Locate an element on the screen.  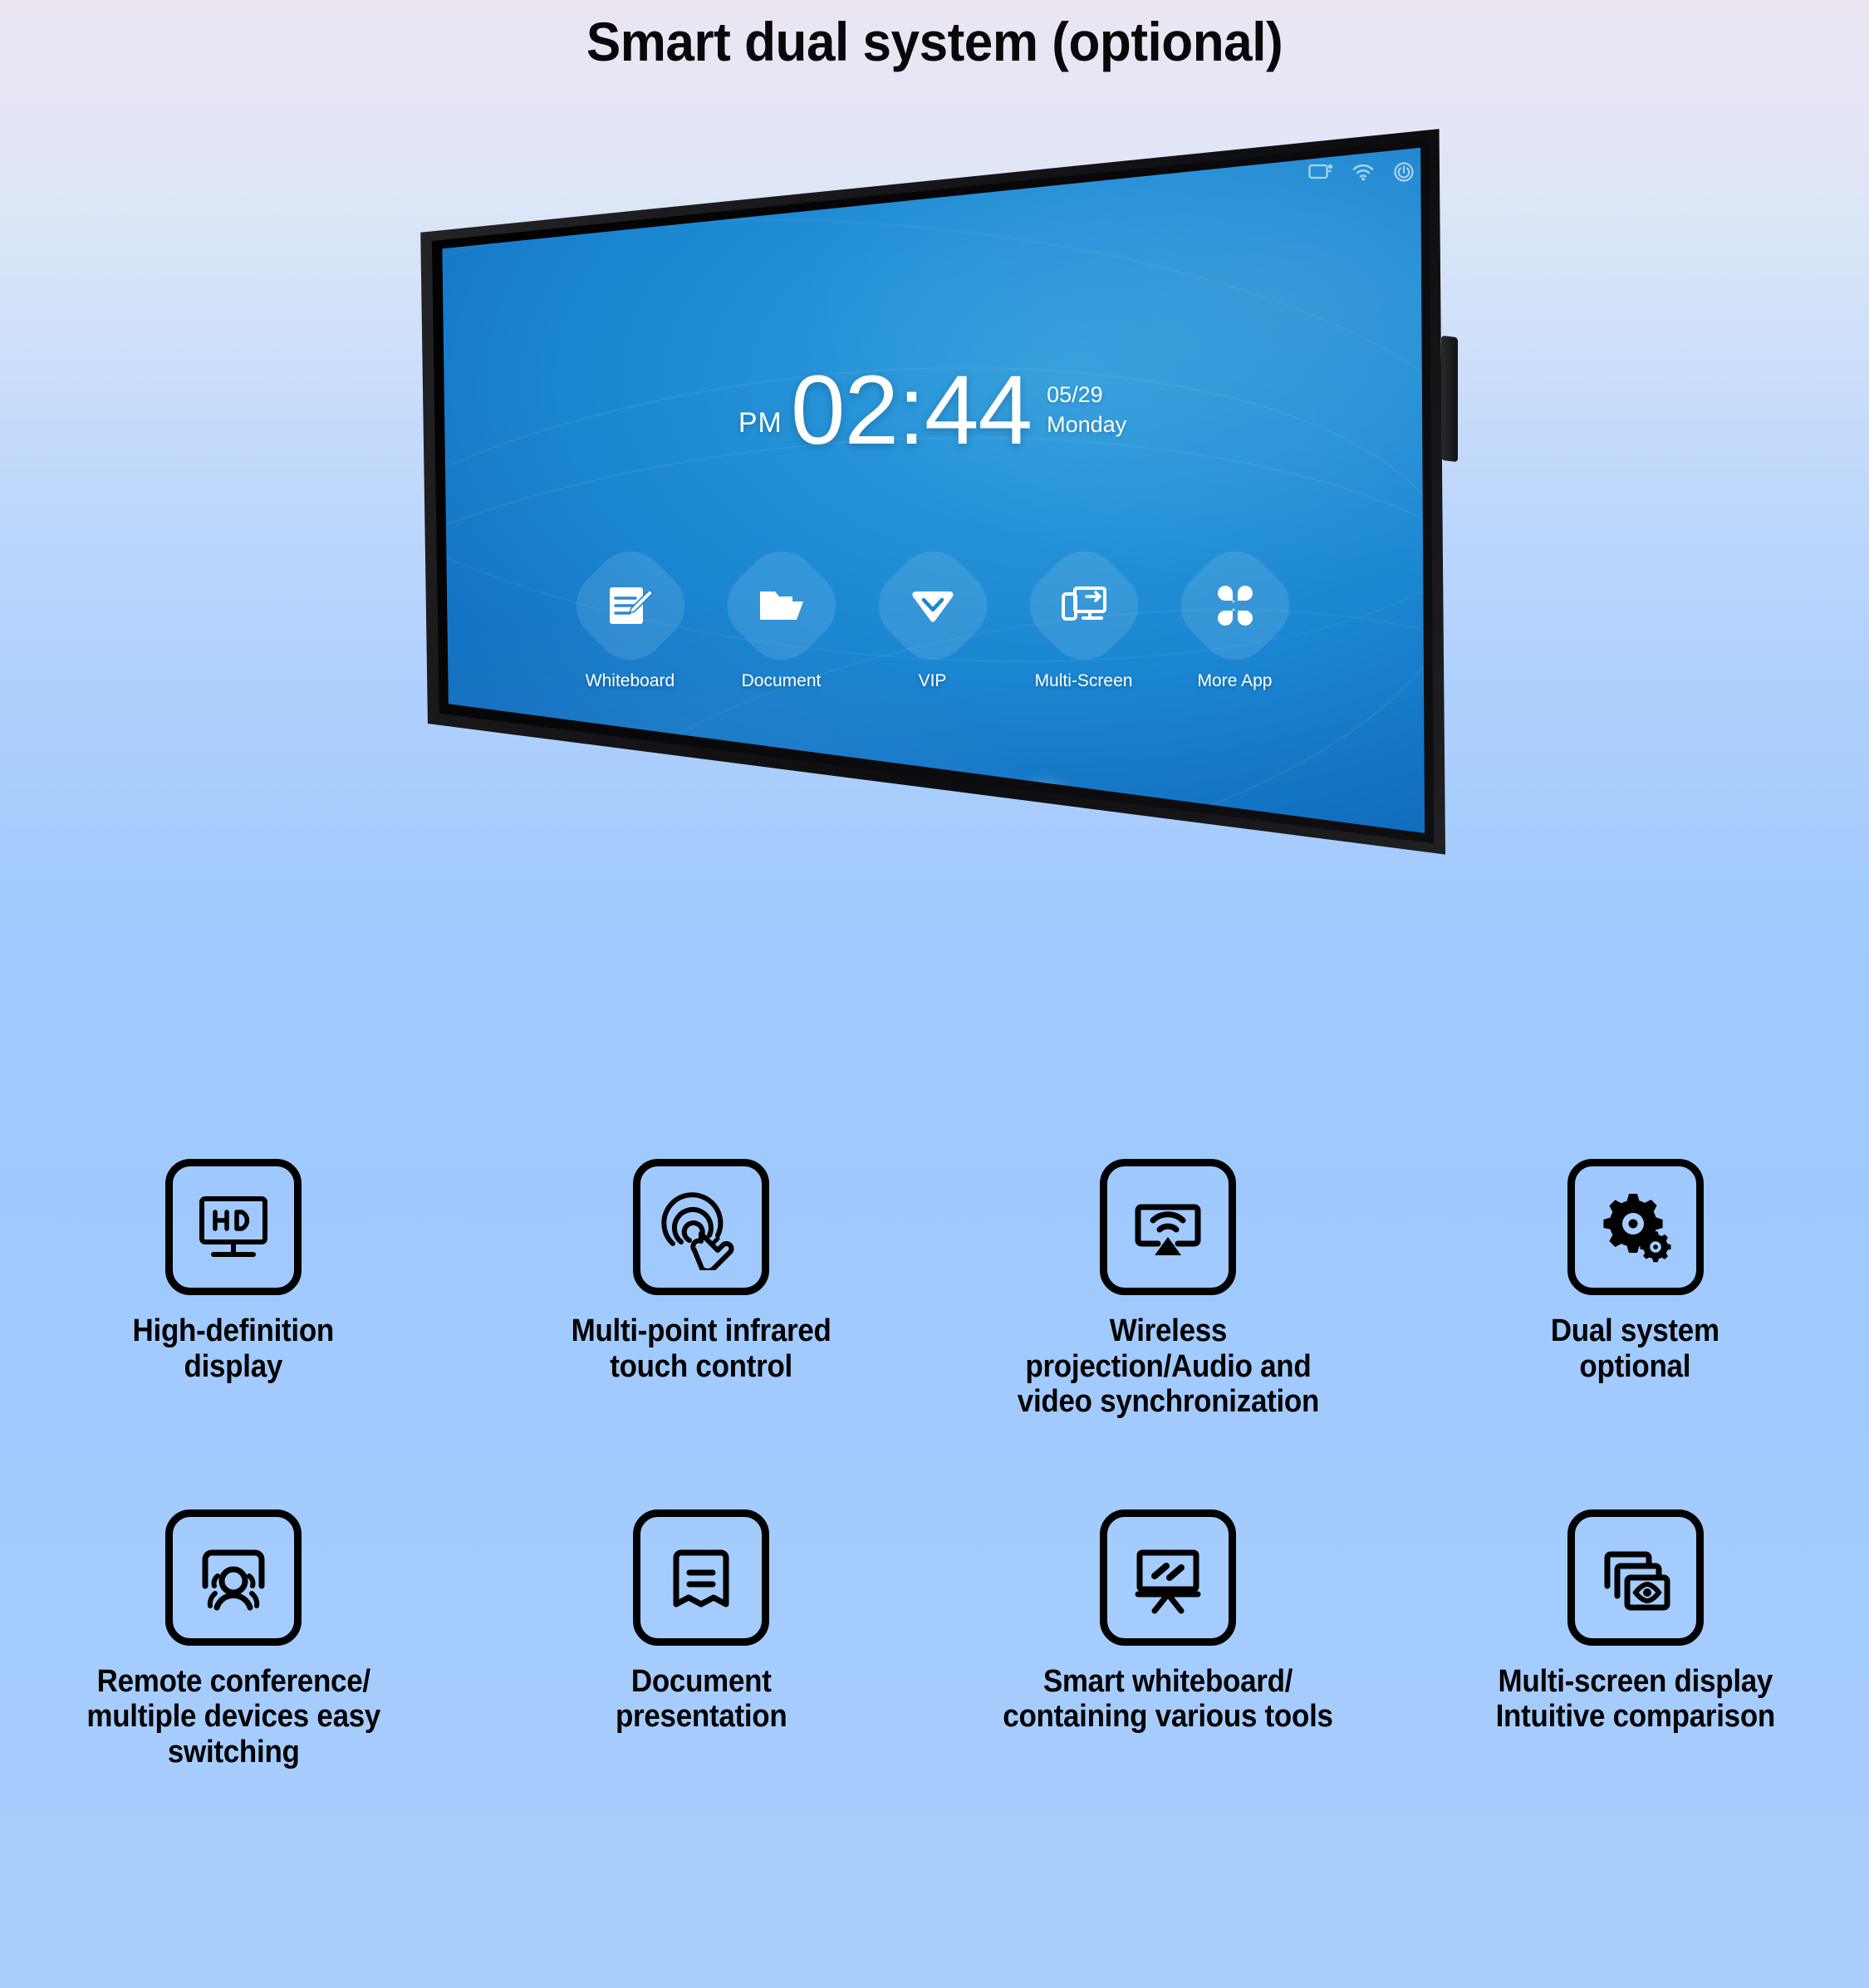
folder-icon is located at coordinates (781, 606).